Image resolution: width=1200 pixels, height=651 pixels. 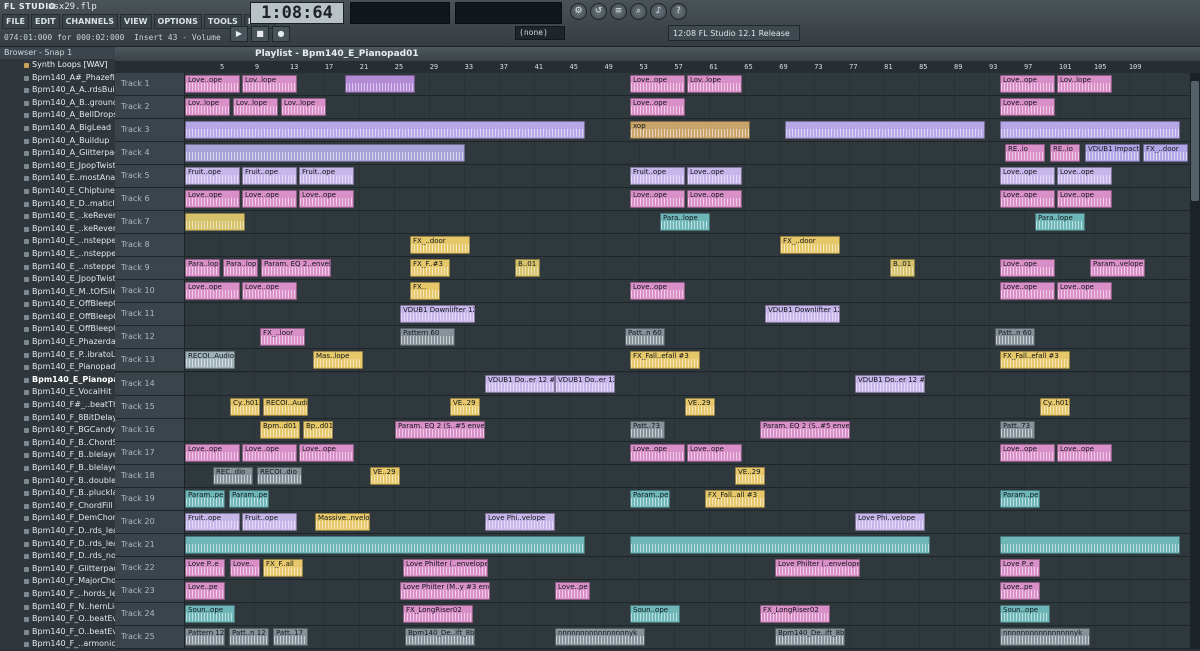 What do you see at coordinates (427, 337) in the screenshot?
I see `playlist-clip: Pattern 60` at bounding box center [427, 337].